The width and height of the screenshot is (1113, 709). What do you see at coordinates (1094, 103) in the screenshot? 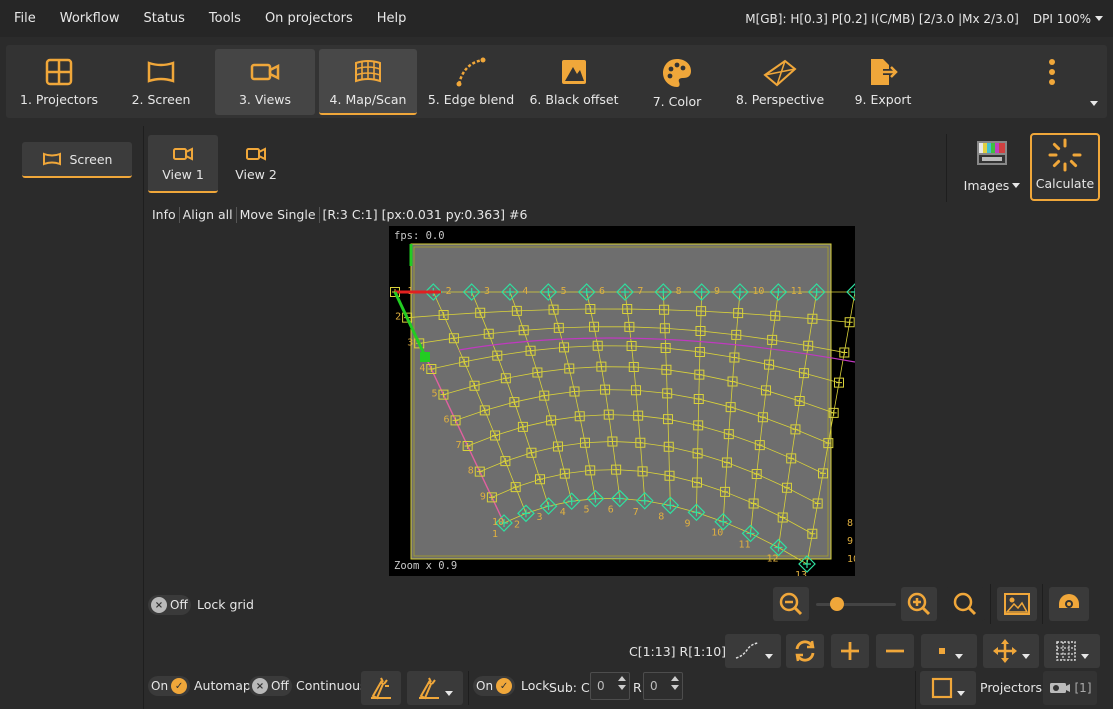
I see `toolbar-expand-icon` at bounding box center [1094, 103].